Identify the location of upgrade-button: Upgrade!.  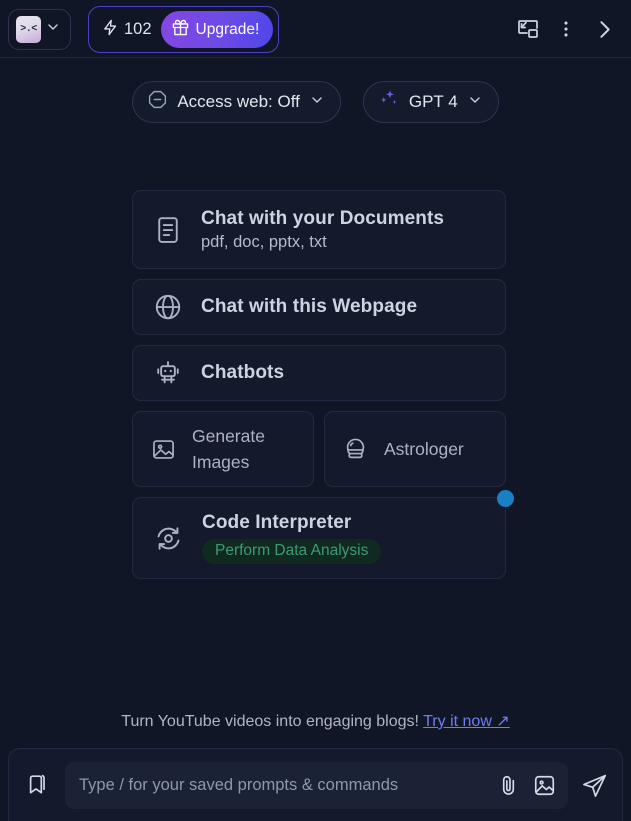
(217, 29).